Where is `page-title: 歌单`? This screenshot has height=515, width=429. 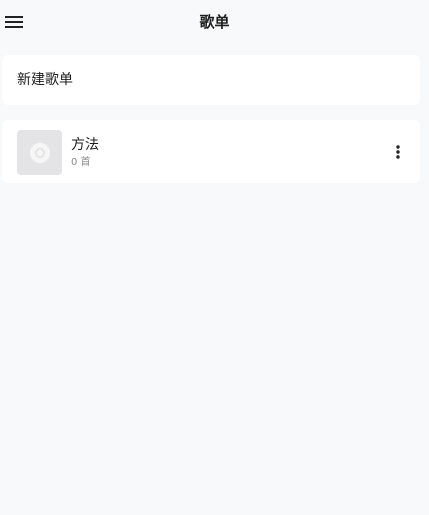
page-title: 歌单 is located at coordinates (214, 22).